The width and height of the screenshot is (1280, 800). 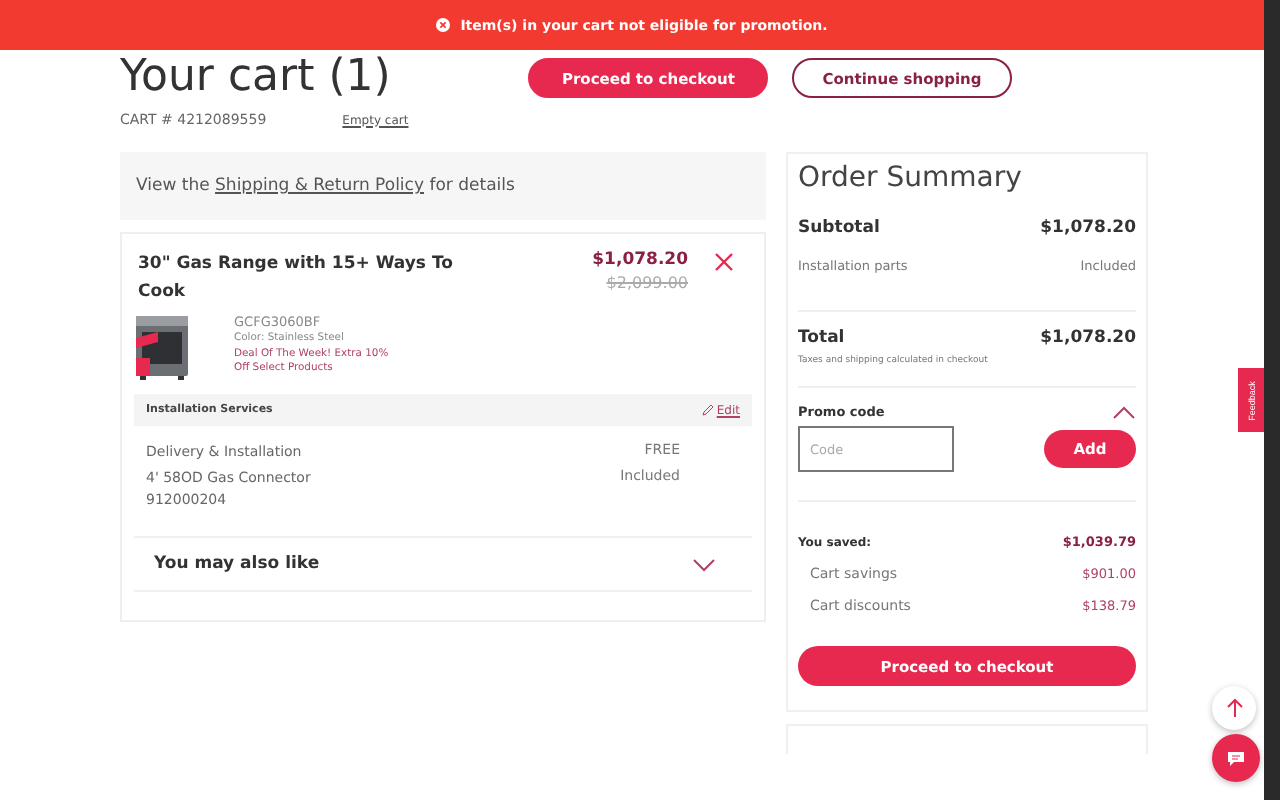 What do you see at coordinates (708, 410) in the screenshot?
I see `pencil-icon` at bounding box center [708, 410].